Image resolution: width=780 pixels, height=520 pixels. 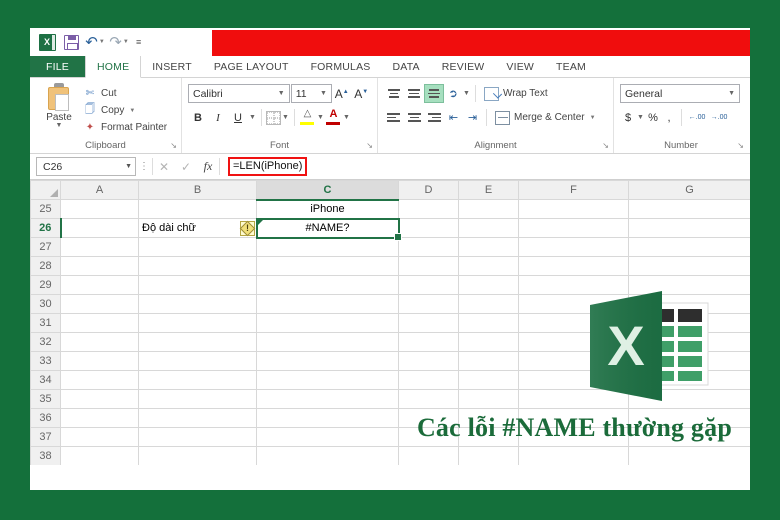 I want to click on cell-D35, so click(x=428, y=399).